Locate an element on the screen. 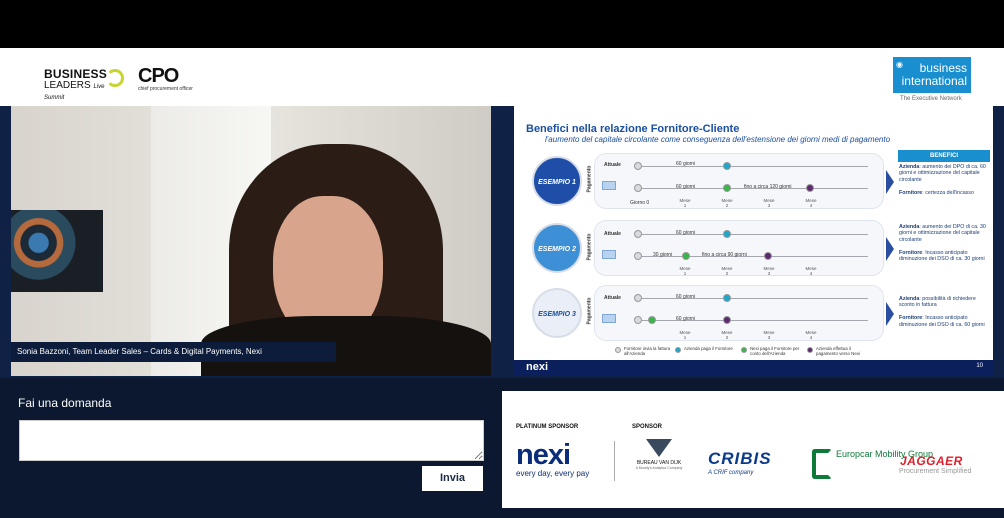 This screenshot has width=1004, height=518. jaggaer-sub: Procurement Simplified is located at coordinates (935, 471).